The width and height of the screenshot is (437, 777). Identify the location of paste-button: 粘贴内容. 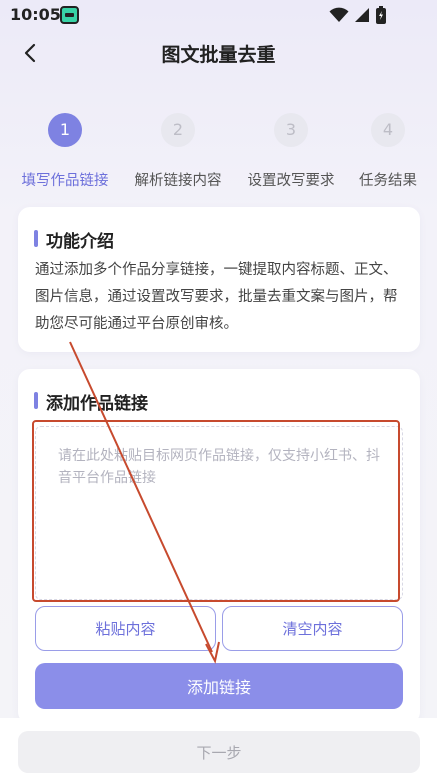
(125, 628).